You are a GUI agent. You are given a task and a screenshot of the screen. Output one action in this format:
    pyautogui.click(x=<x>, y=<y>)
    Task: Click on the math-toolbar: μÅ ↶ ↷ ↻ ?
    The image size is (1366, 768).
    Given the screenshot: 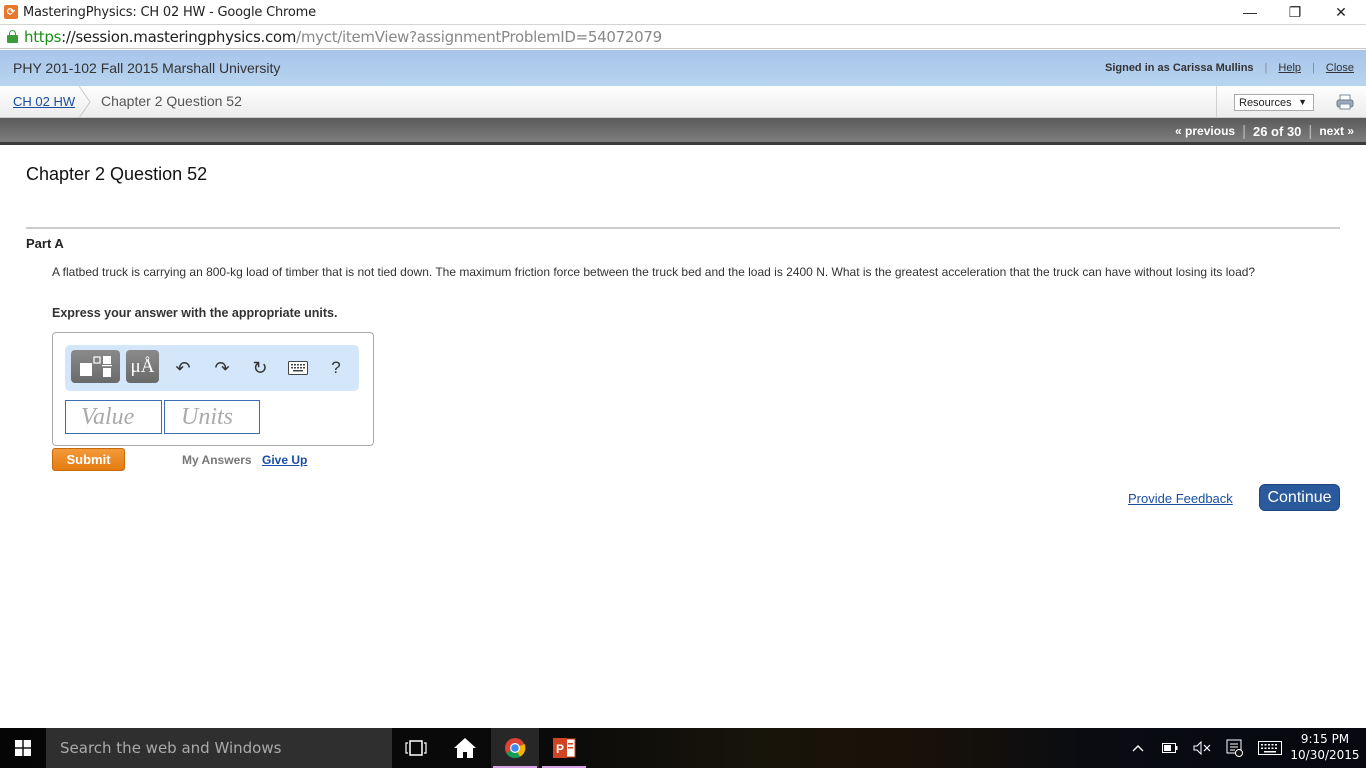 What is the action you would take?
    pyautogui.click(x=212, y=368)
    